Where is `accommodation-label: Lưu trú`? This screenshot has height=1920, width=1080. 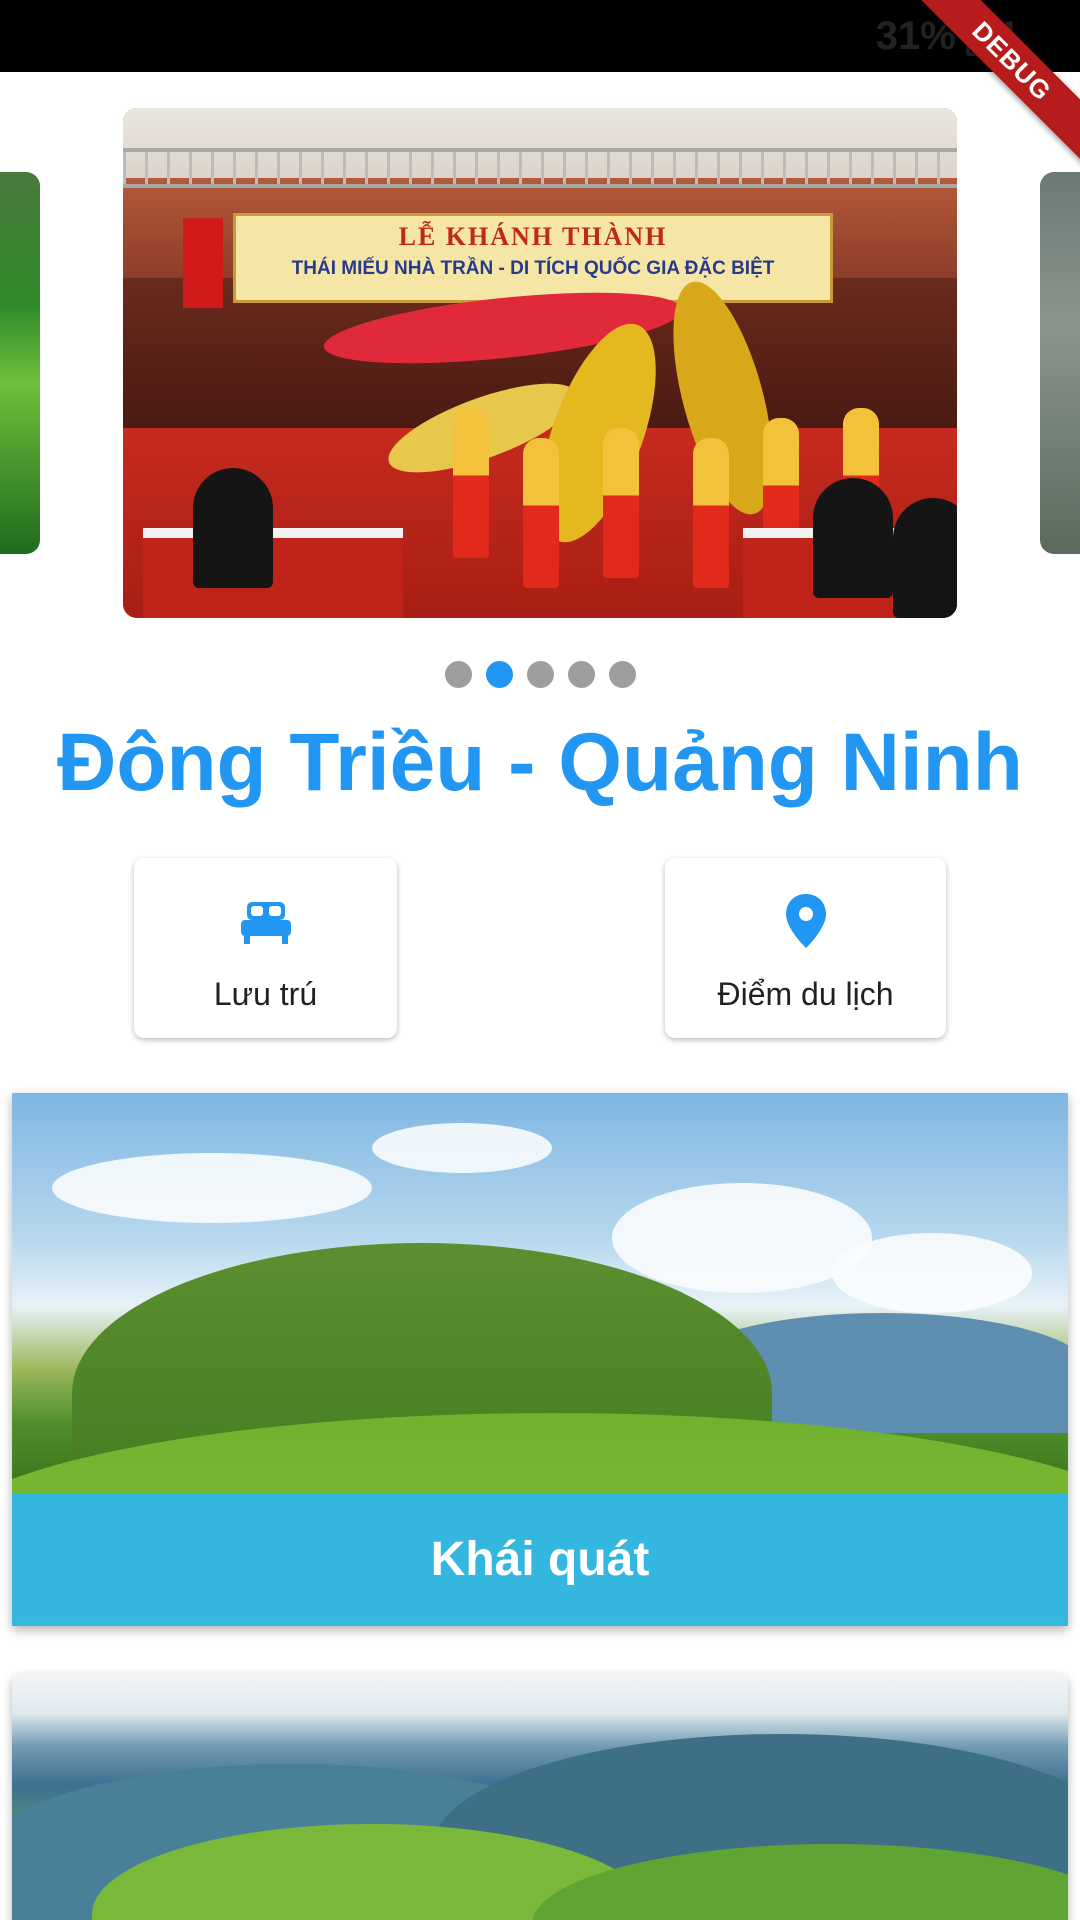 accommodation-label: Lưu trú is located at coordinates (265, 994).